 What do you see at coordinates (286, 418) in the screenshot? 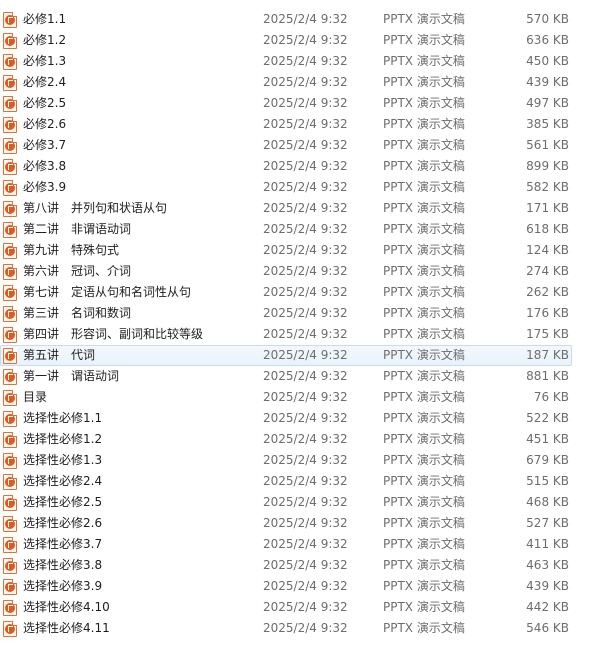
I see `file-row: 选择性必修1.1 2025/2/4 9:32 PPTX 演示文稿 522 KB` at bounding box center [286, 418].